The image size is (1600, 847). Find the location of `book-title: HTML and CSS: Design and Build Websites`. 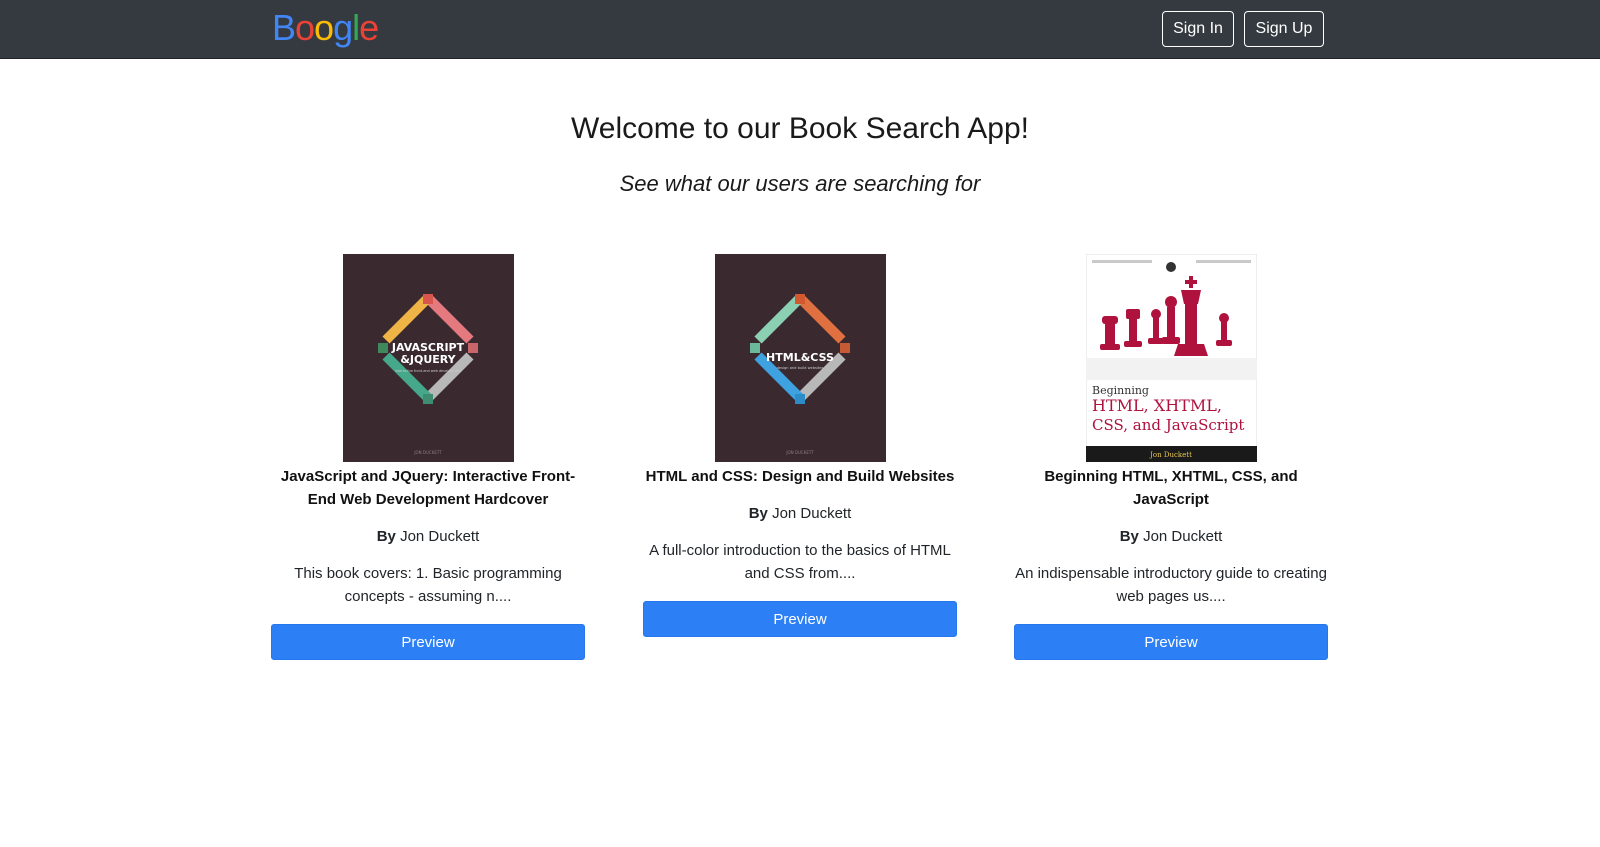

book-title: HTML and CSS: Design and Build Websites is located at coordinates (800, 476).